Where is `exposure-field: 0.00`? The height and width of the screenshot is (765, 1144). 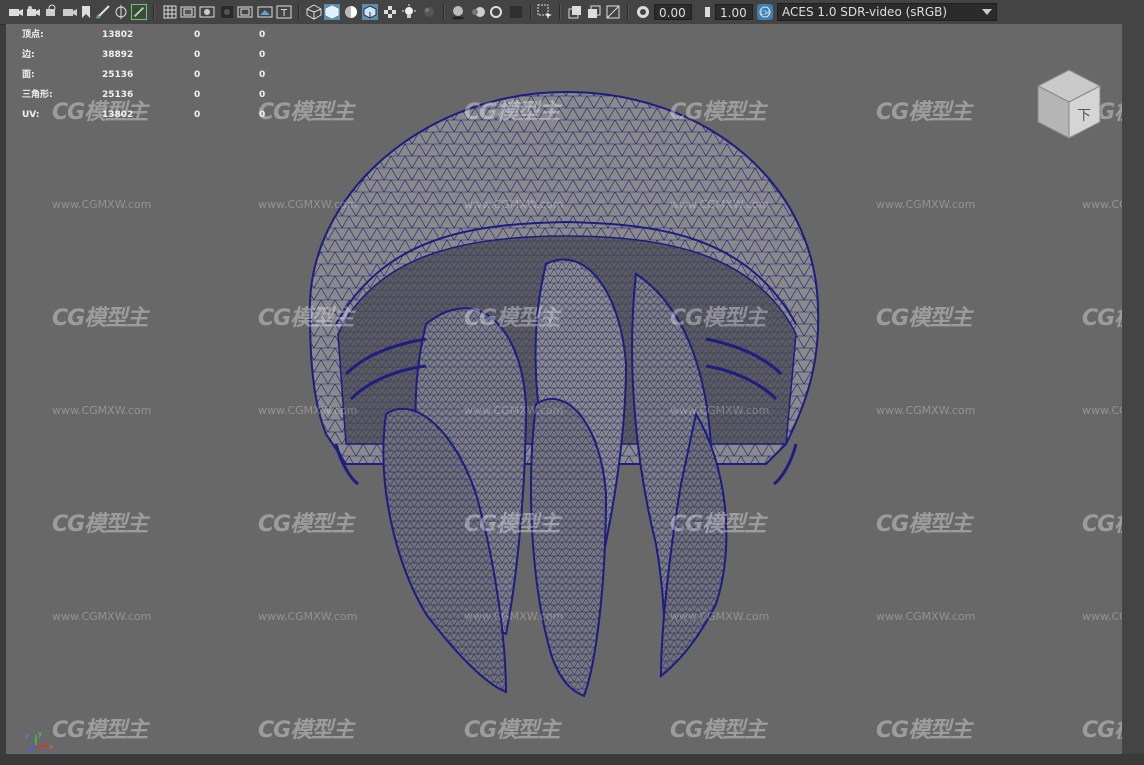
exposure-field: 0.00 is located at coordinates (673, 12).